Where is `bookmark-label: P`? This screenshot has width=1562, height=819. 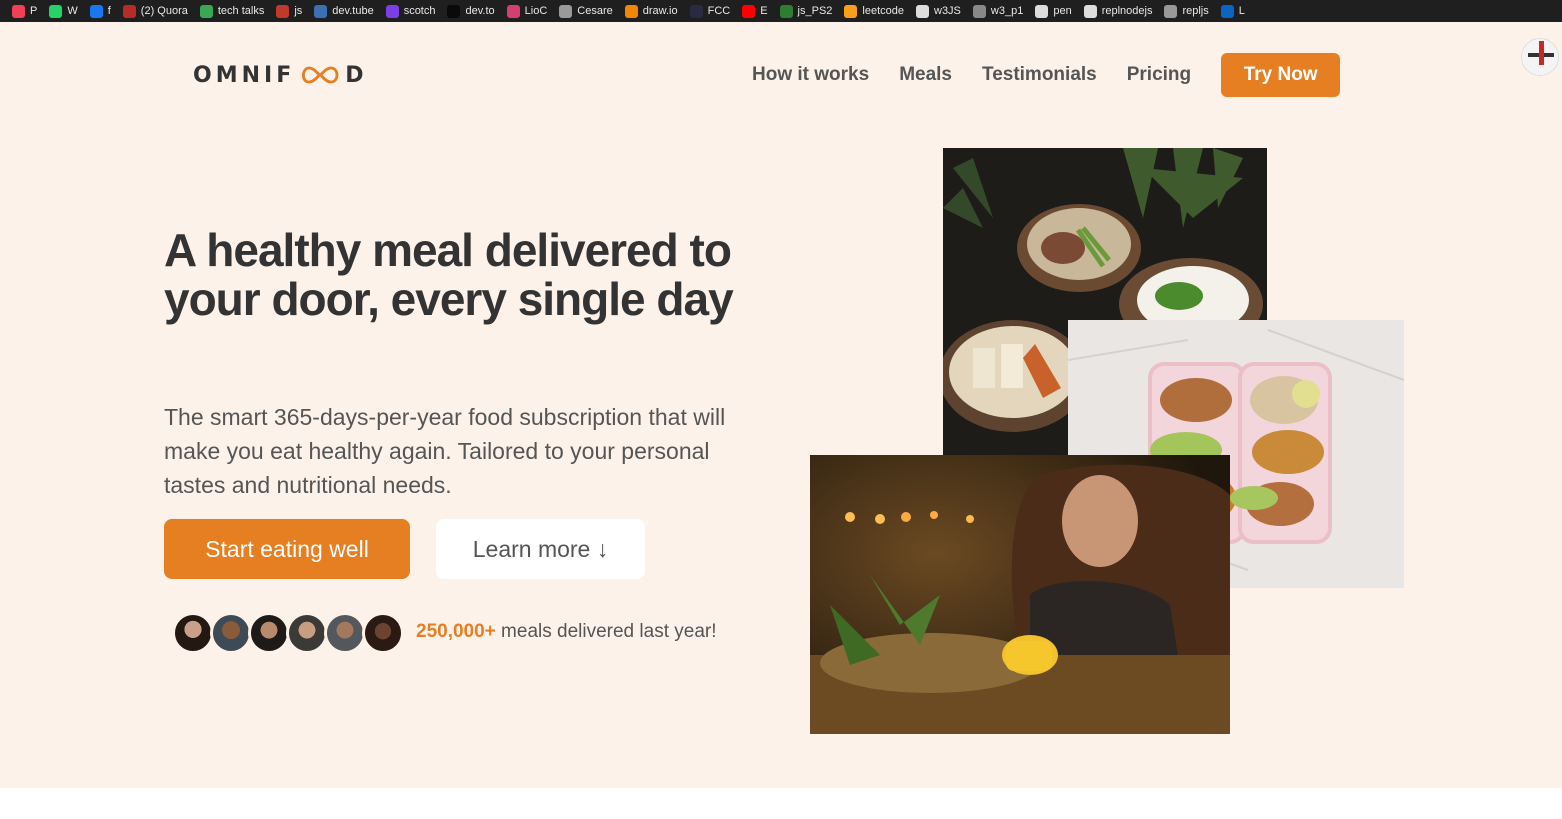 bookmark-label: P is located at coordinates (34, 11).